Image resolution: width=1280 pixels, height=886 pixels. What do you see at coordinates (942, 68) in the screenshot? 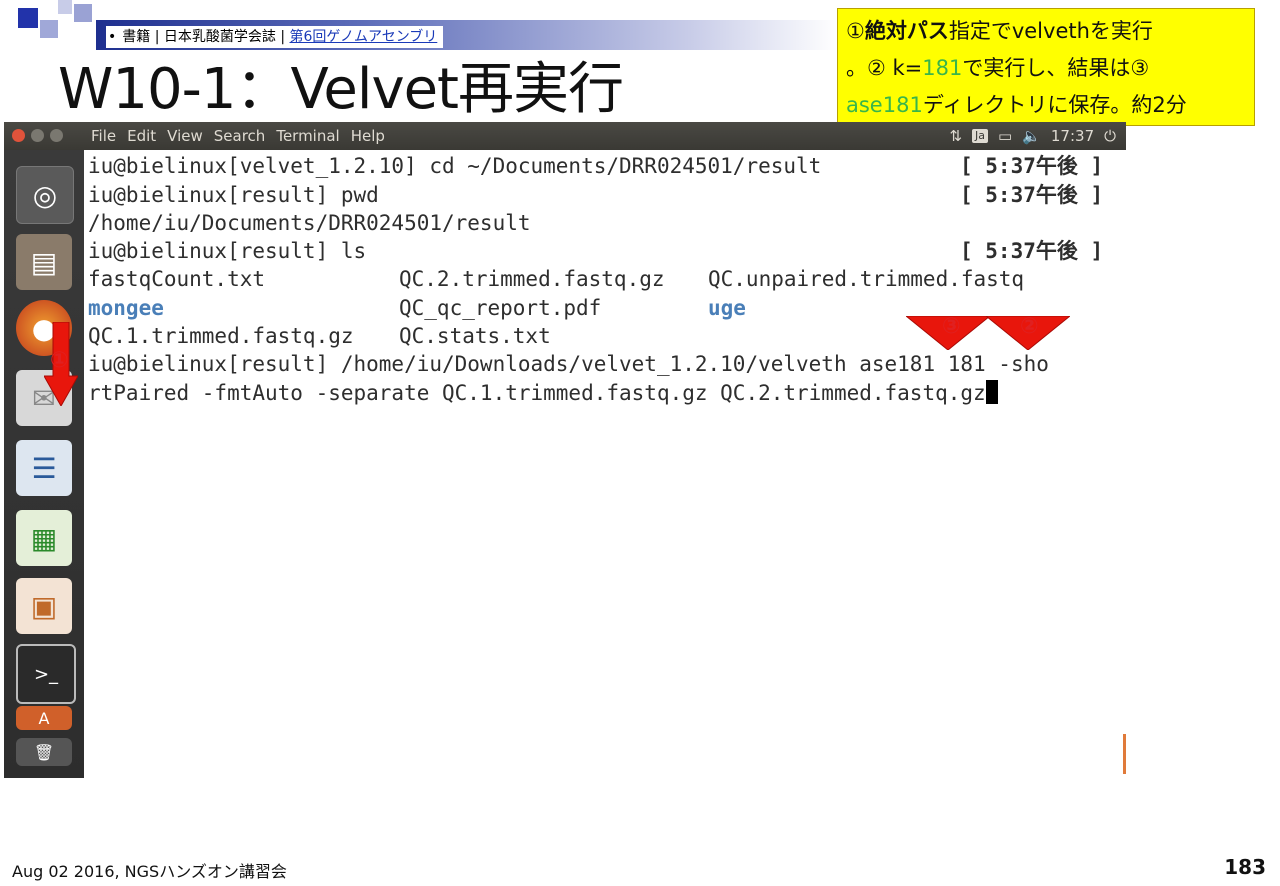
I see `callout-k-value: 181` at bounding box center [942, 68].